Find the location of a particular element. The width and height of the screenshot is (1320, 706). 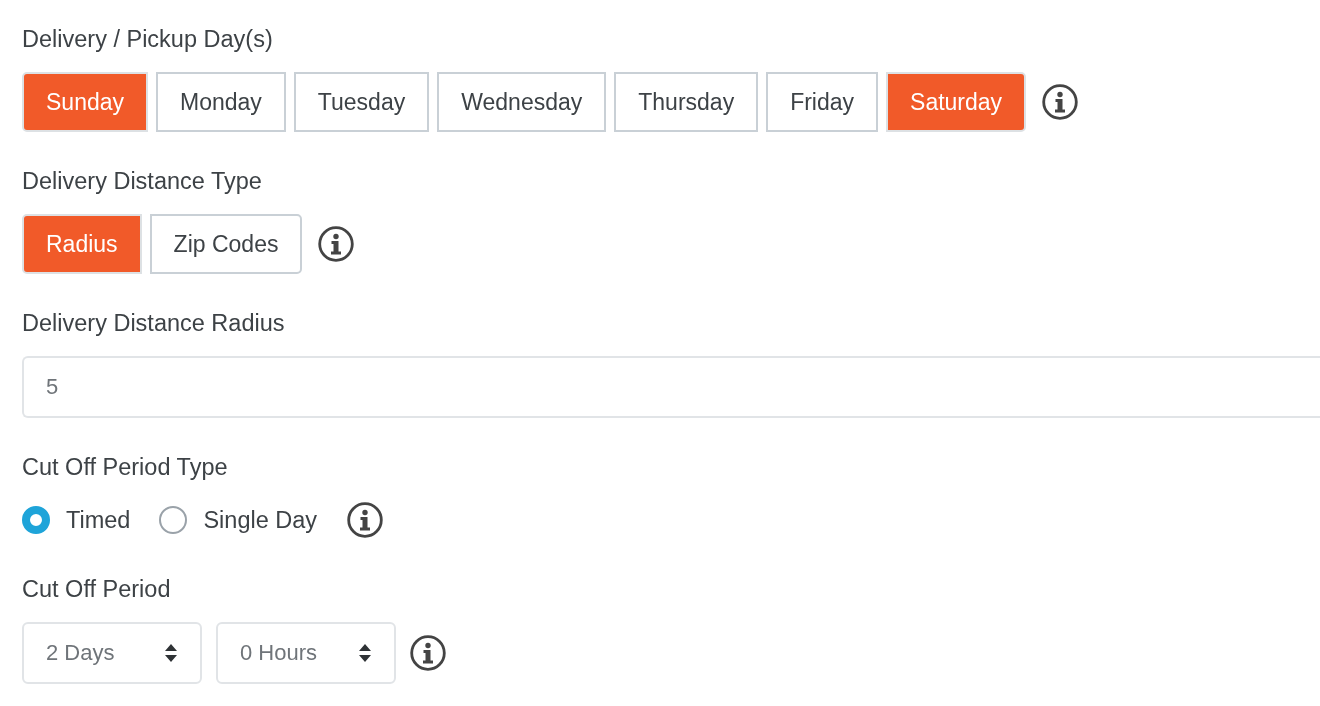

select-field: 0 Hours is located at coordinates (306, 653).